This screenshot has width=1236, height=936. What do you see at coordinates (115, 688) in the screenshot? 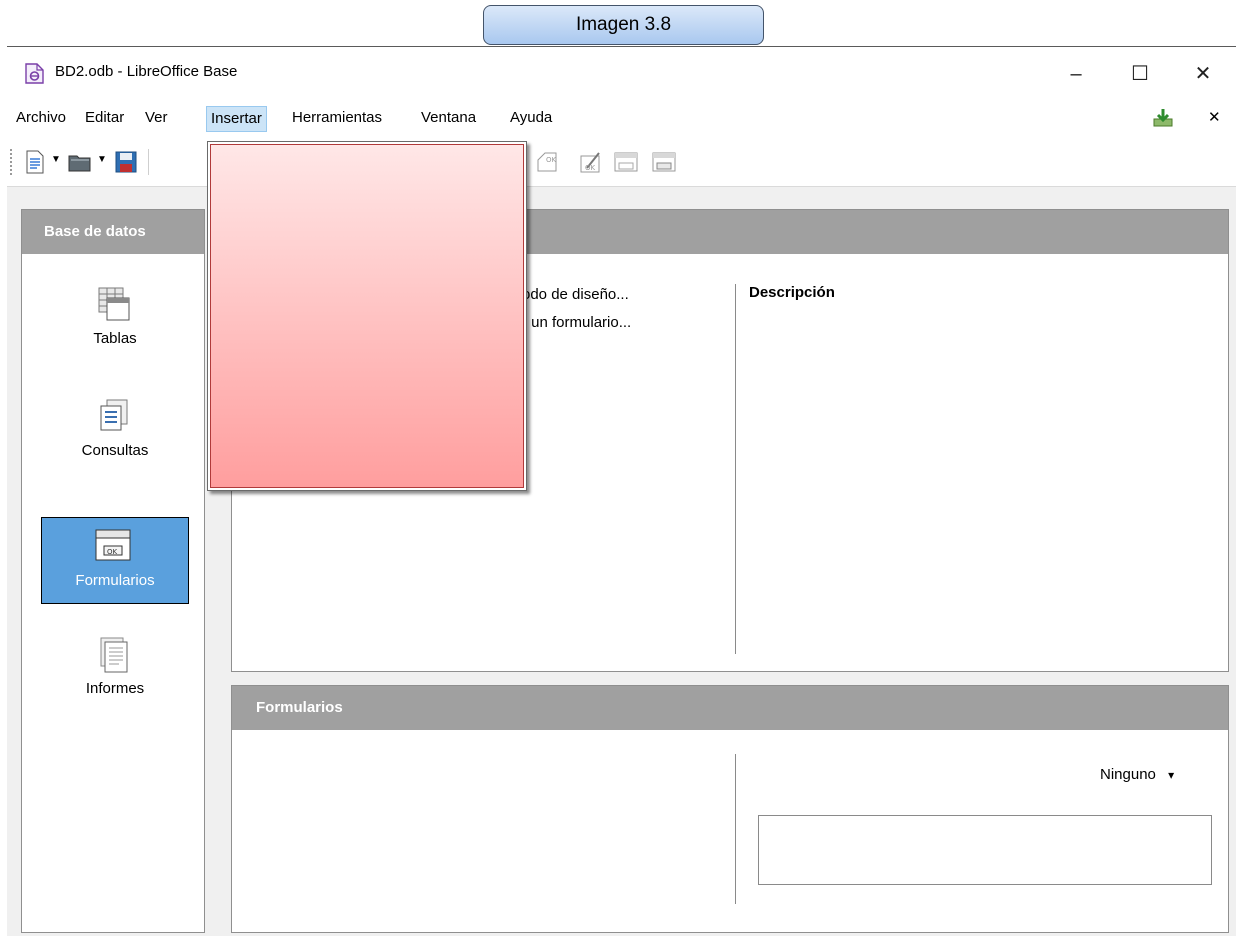
I see `nav-label-informes: Informes` at bounding box center [115, 688].